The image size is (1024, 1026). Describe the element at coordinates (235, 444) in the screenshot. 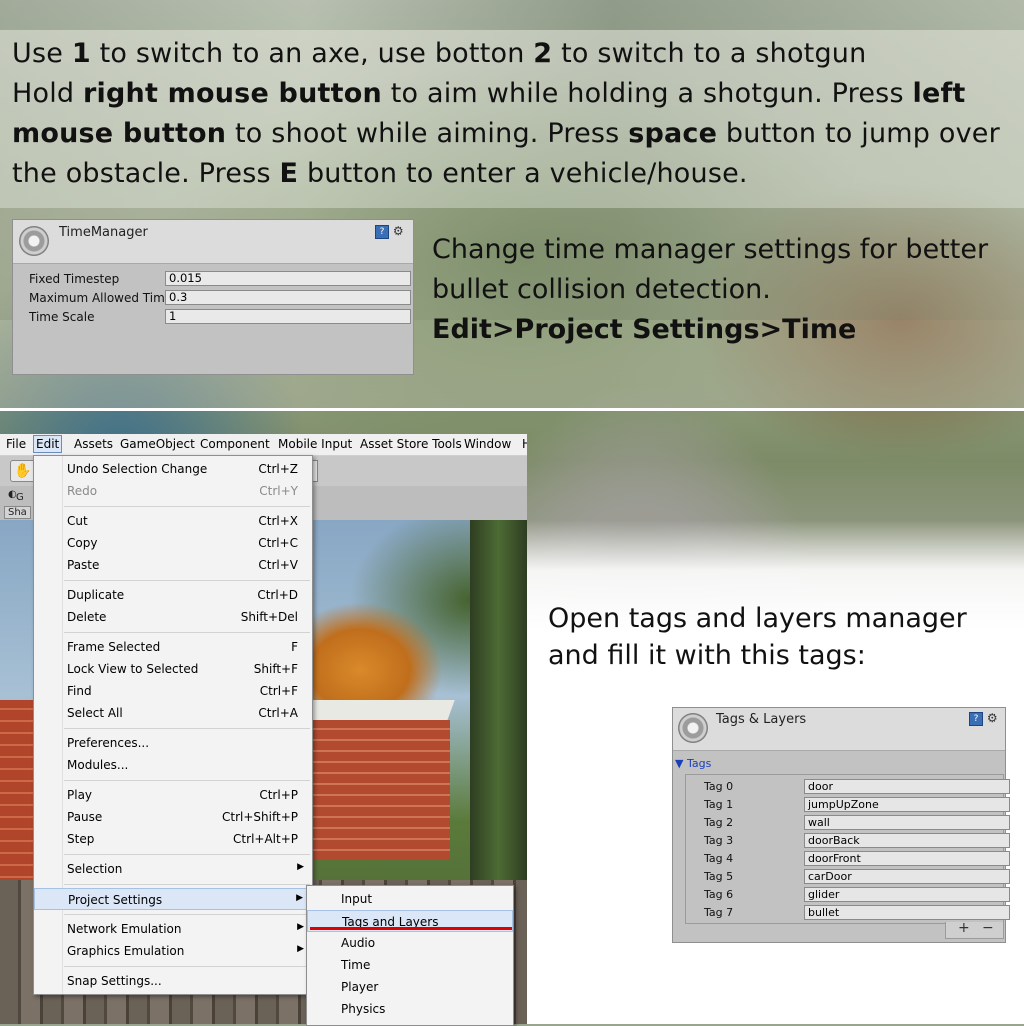

I see `menu-component: Component` at that location.